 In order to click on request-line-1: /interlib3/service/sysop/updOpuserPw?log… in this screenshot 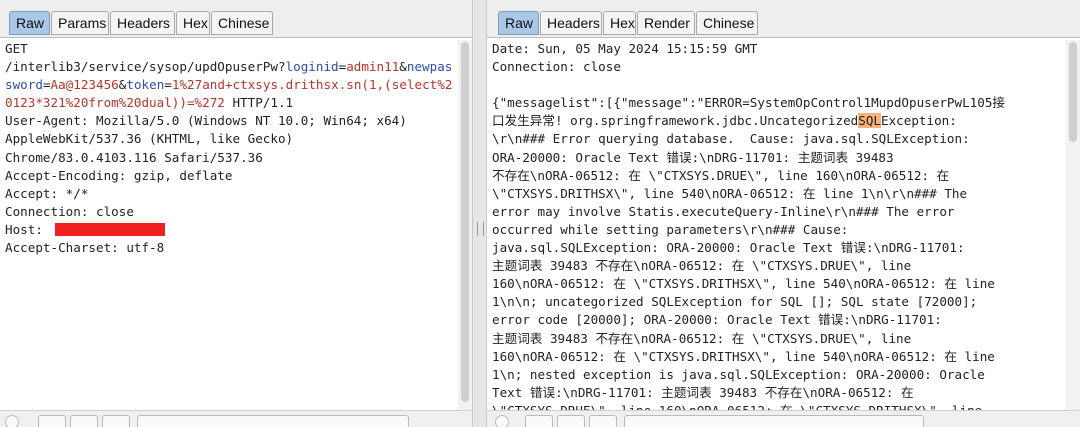, I will do `click(229, 67)`.